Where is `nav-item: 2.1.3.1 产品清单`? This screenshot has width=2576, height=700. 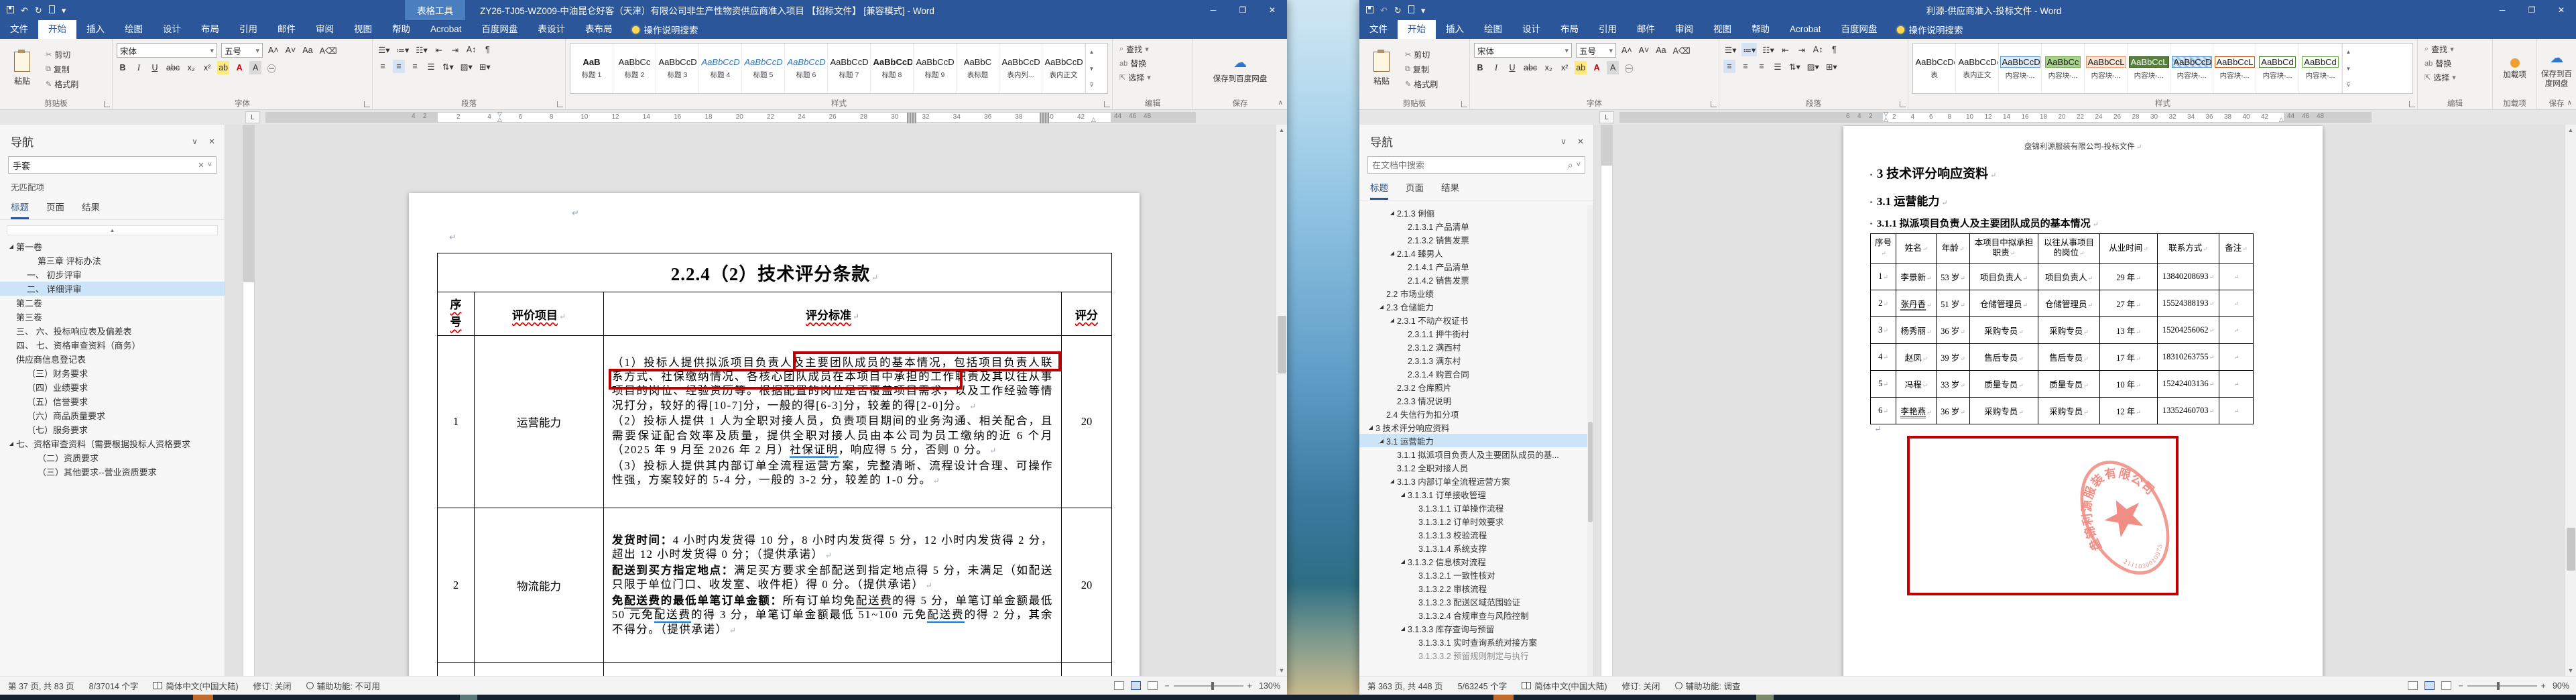 nav-item: 2.1.3.1 产品清单 is located at coordinates (1476, 226).